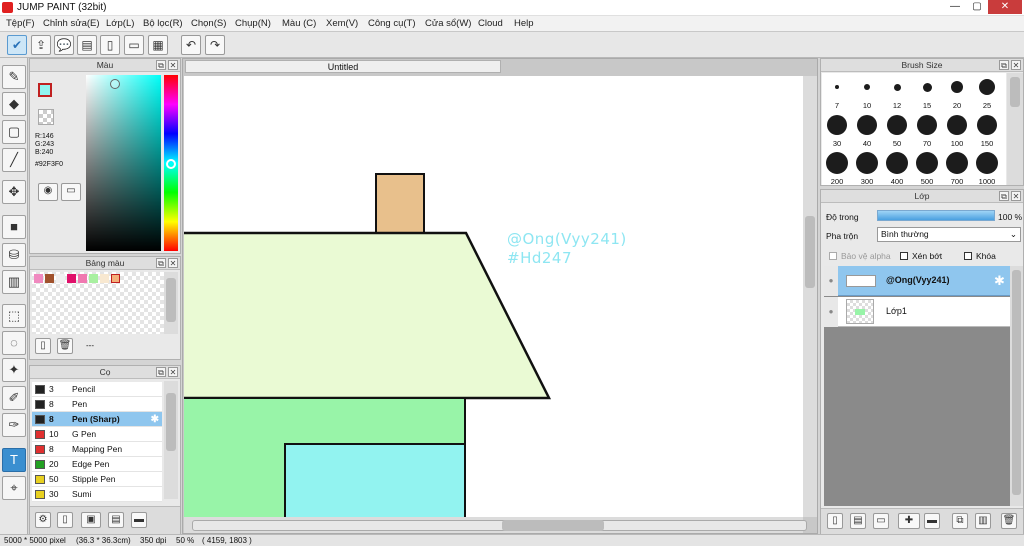 The image size is (1024, 546). What do you see at coordinates (110, 45) in the screenshot?
I see `page-icon: ▯` at bounding box center [110, 45].